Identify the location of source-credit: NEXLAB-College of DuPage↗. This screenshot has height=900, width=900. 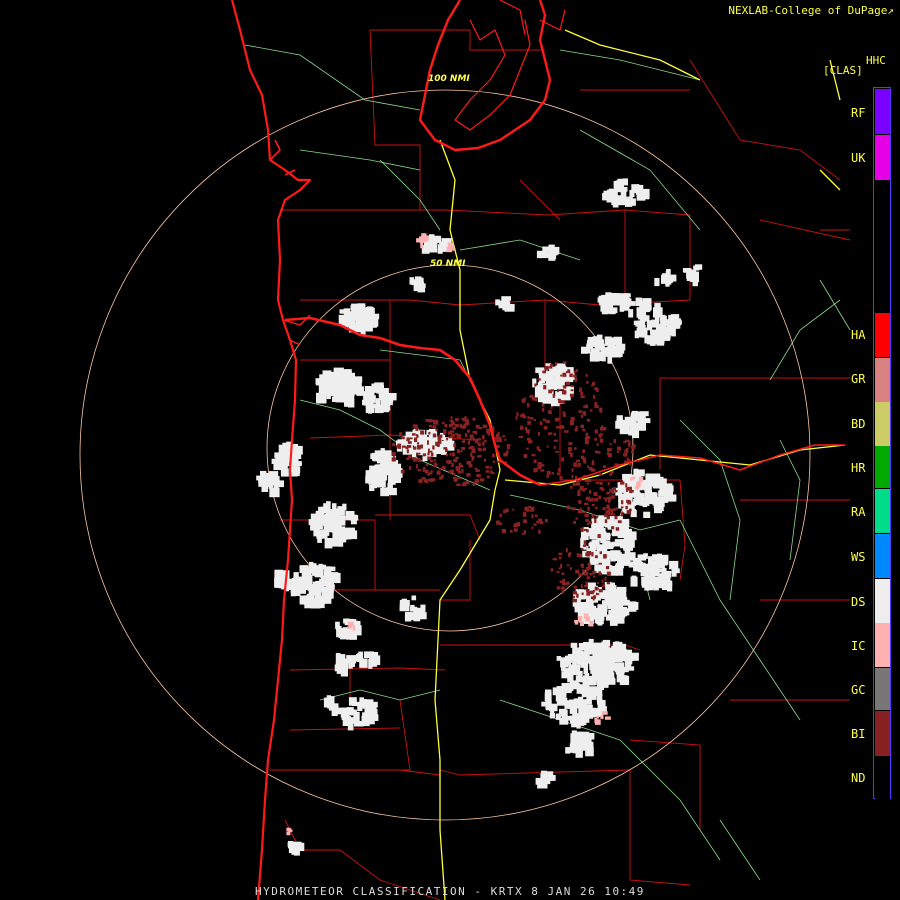
(811, 10).